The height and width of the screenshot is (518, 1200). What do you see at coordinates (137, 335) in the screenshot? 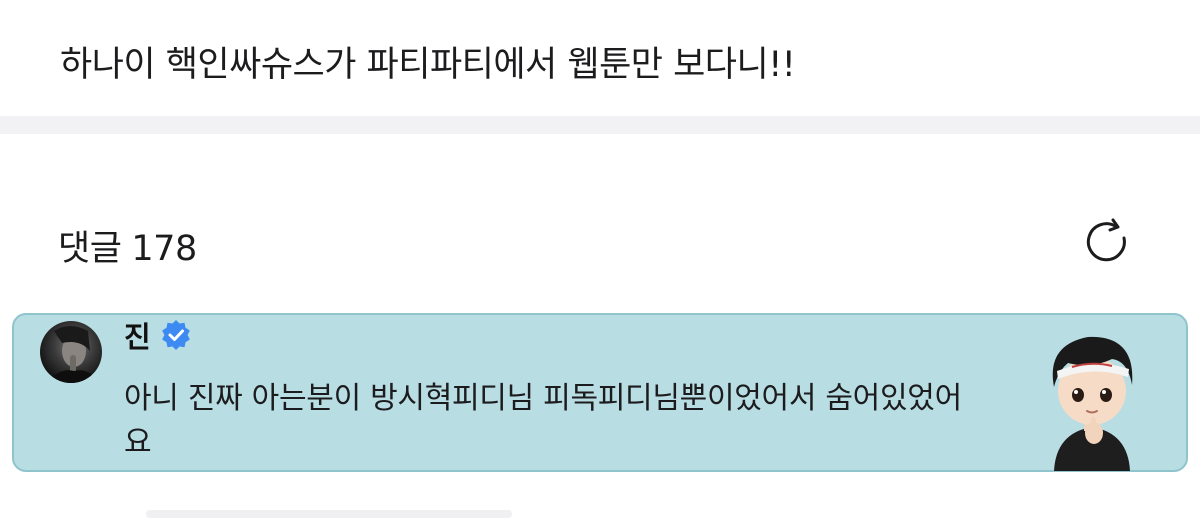
I see `author-name: 진` at bounding box center [137, 335].